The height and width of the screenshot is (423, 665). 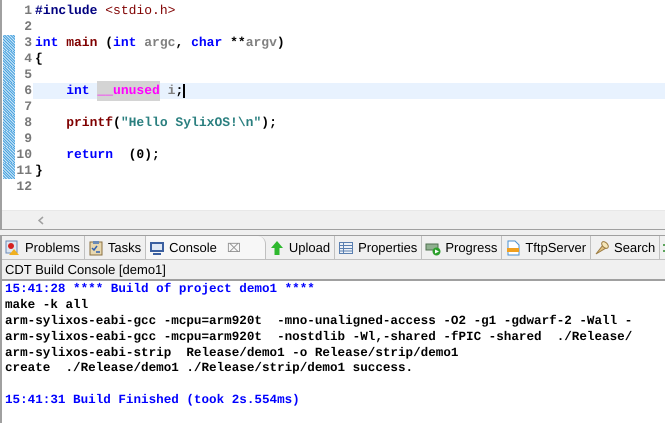 What do you see at coordinates (96, 248) in the screenshot?
I see `clipboard-icon` at bounding box center [96, 248].